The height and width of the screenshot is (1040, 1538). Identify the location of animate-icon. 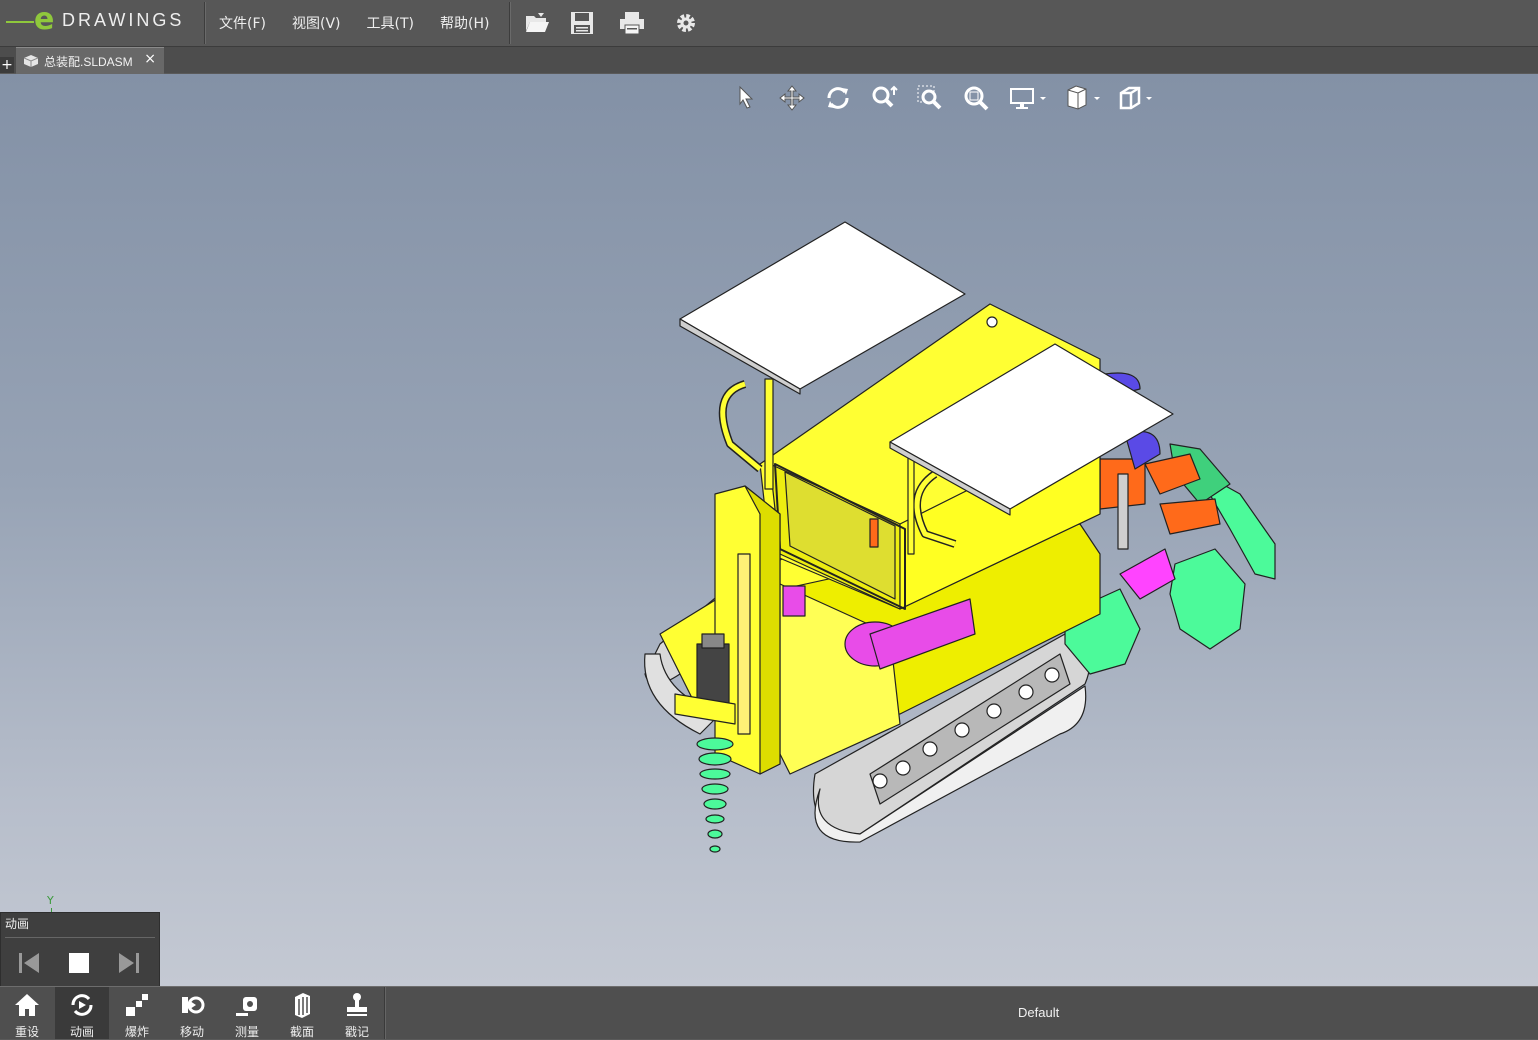
(82, 1005).